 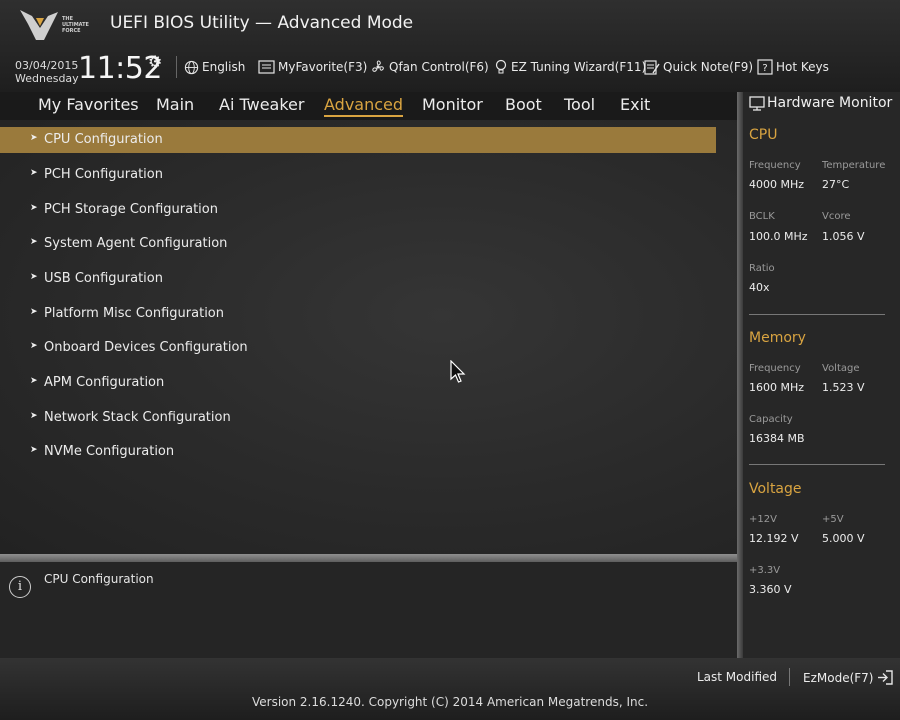 I want to click on menu-item-usb-configuration: ➤ USB Configuration, so click(x=358, y=279).